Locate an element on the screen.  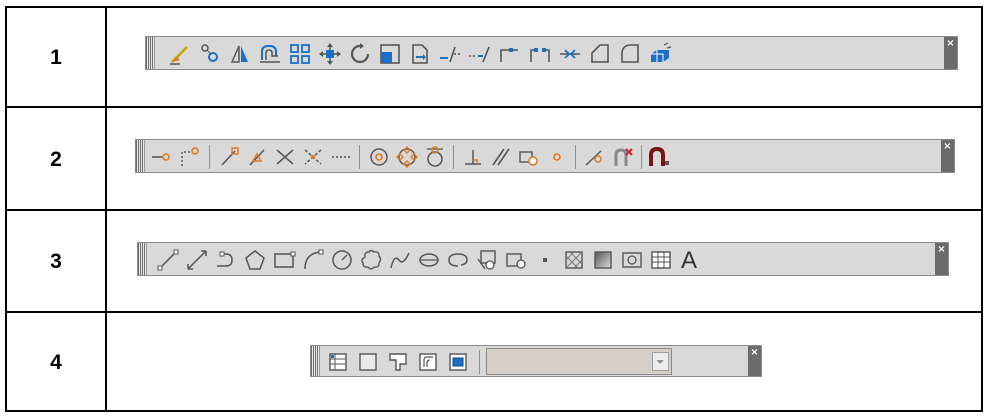
draw-toolbar: × A is located at coordinates (543, 259).